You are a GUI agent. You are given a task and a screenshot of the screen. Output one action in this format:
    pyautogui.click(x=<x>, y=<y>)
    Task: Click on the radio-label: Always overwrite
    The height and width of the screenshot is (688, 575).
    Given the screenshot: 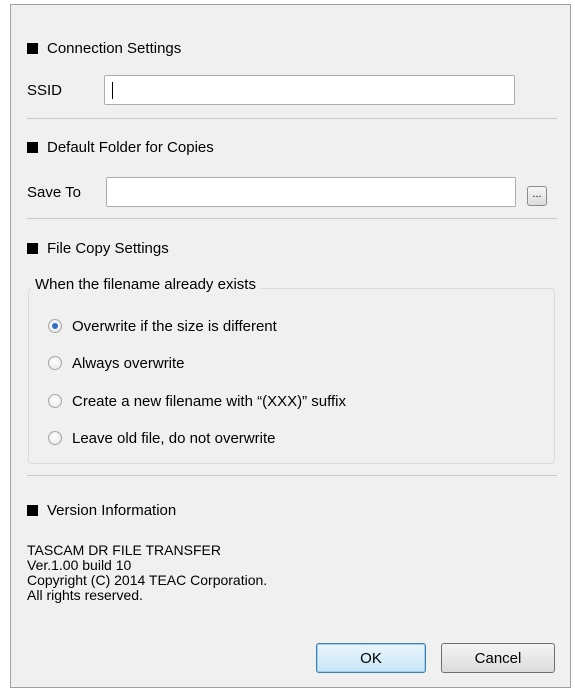 What is the action you would take?
    pyautogui.click(x=128, y=363)
    